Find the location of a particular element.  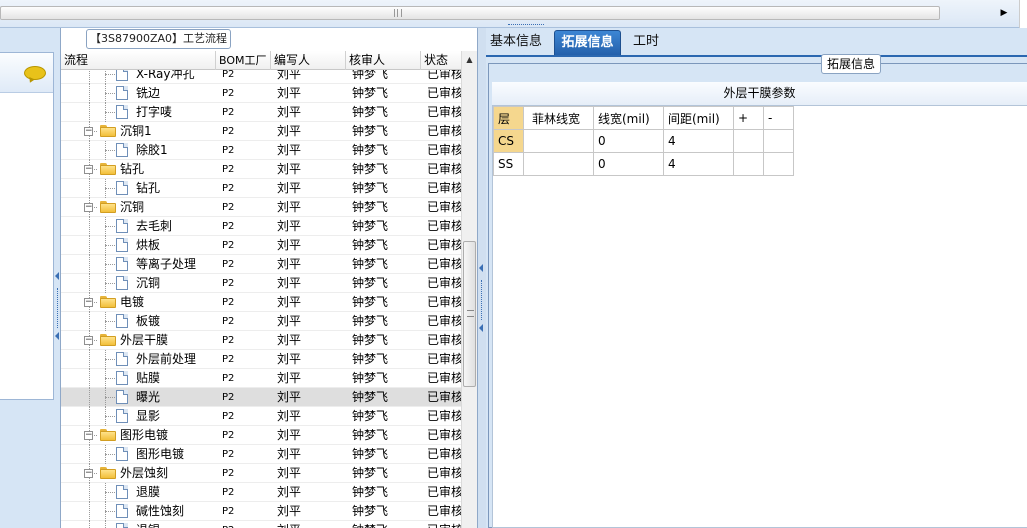

horizontal-scrollbar is located at coordinates (470, 13).